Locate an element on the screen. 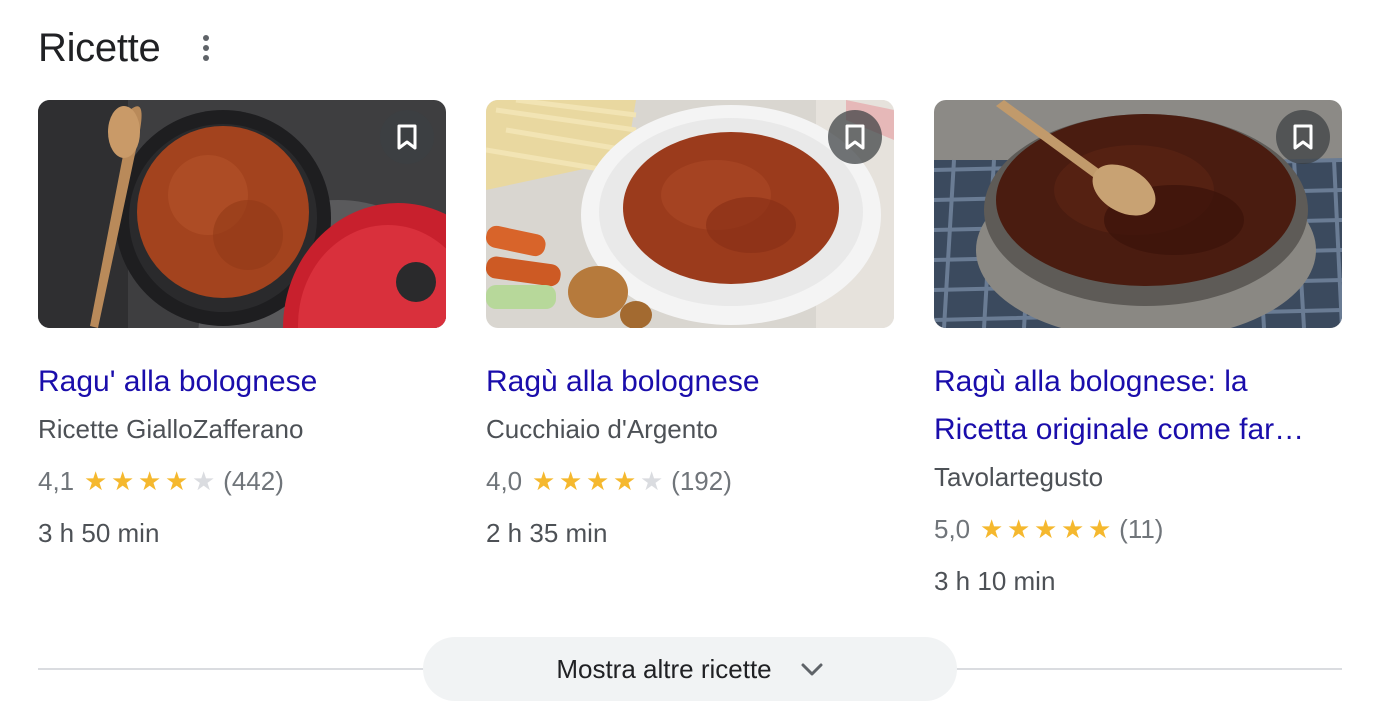  recipe-source: Cucchiaio d'Argento is located at coordinates (602, 429).